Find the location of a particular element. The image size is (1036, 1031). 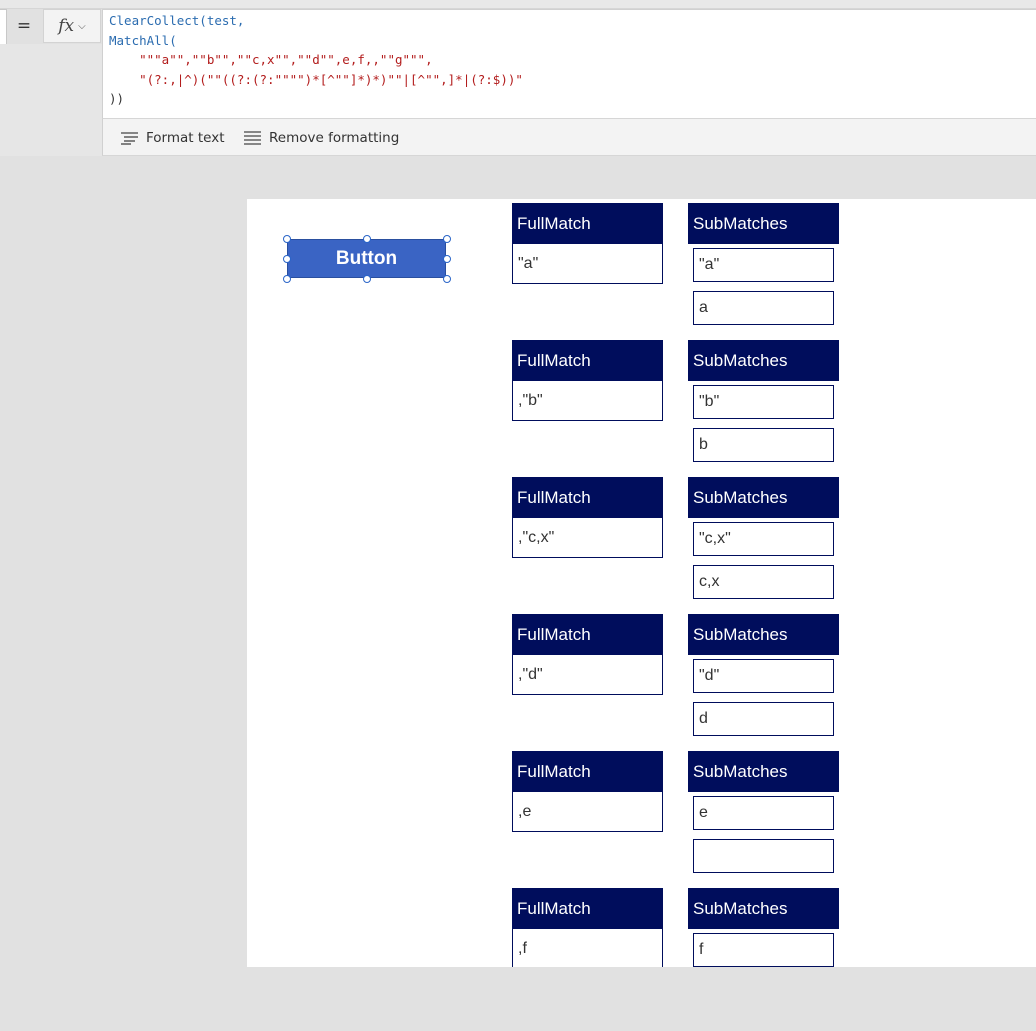

code-line: ClearCollect(test, is located at coordinates (177, 20).